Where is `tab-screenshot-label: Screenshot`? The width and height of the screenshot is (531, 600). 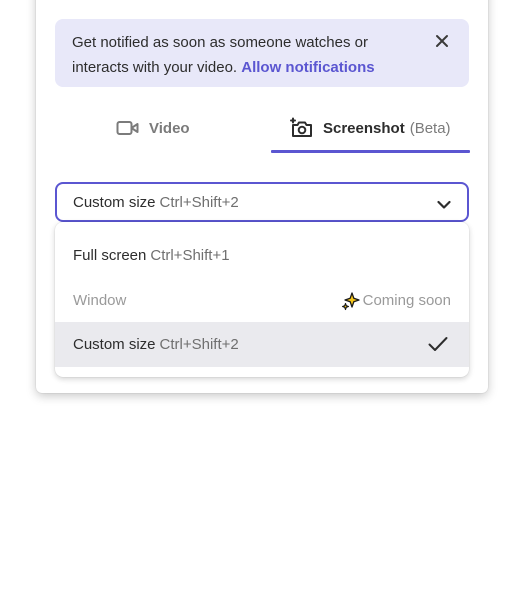
tab-screenshot-label: Screenshot is located at coordinates (364, 128).